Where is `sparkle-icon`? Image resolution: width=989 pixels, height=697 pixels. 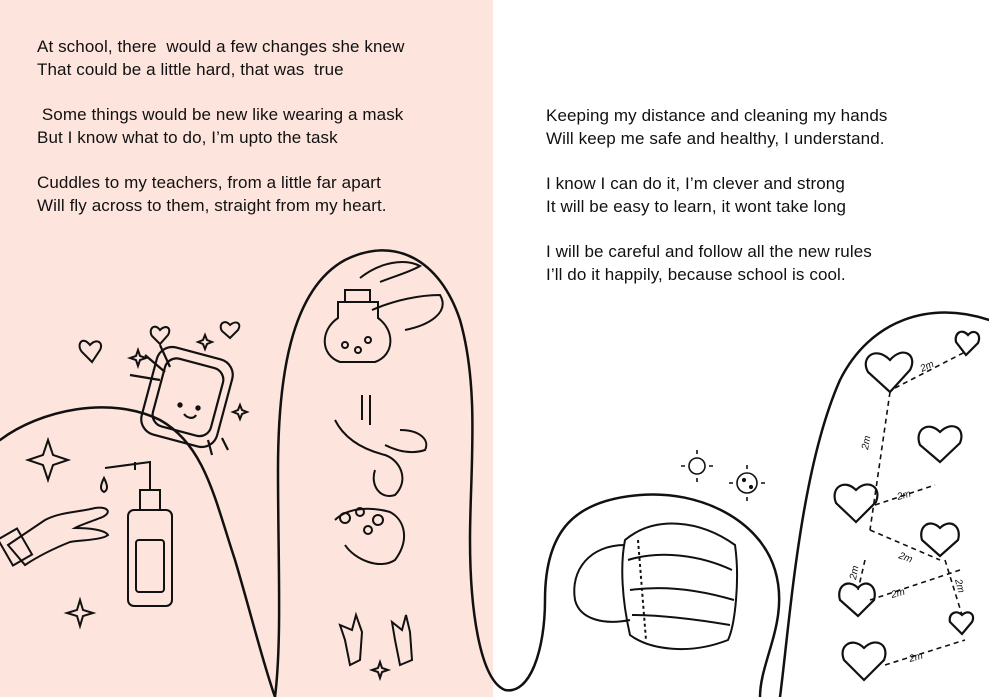 sparkle-icon is located at coordinates (137, 481).